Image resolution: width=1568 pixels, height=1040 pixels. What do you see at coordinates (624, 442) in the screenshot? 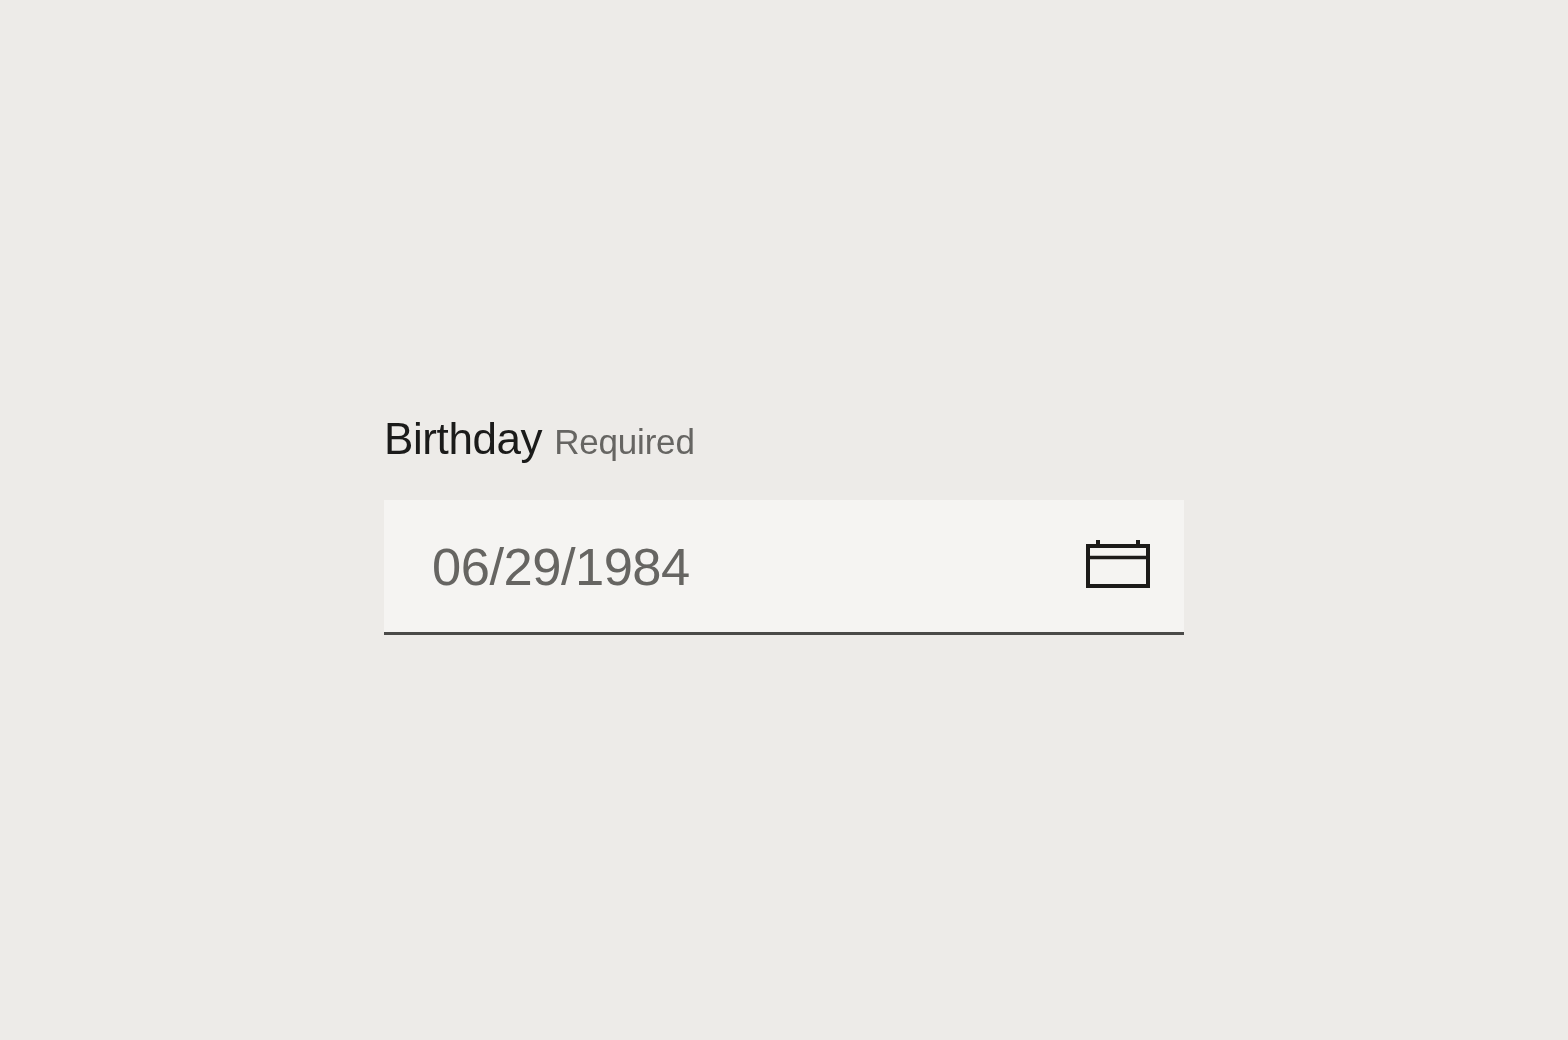
I see `required-note: Required` at bounding box center [624, 442].